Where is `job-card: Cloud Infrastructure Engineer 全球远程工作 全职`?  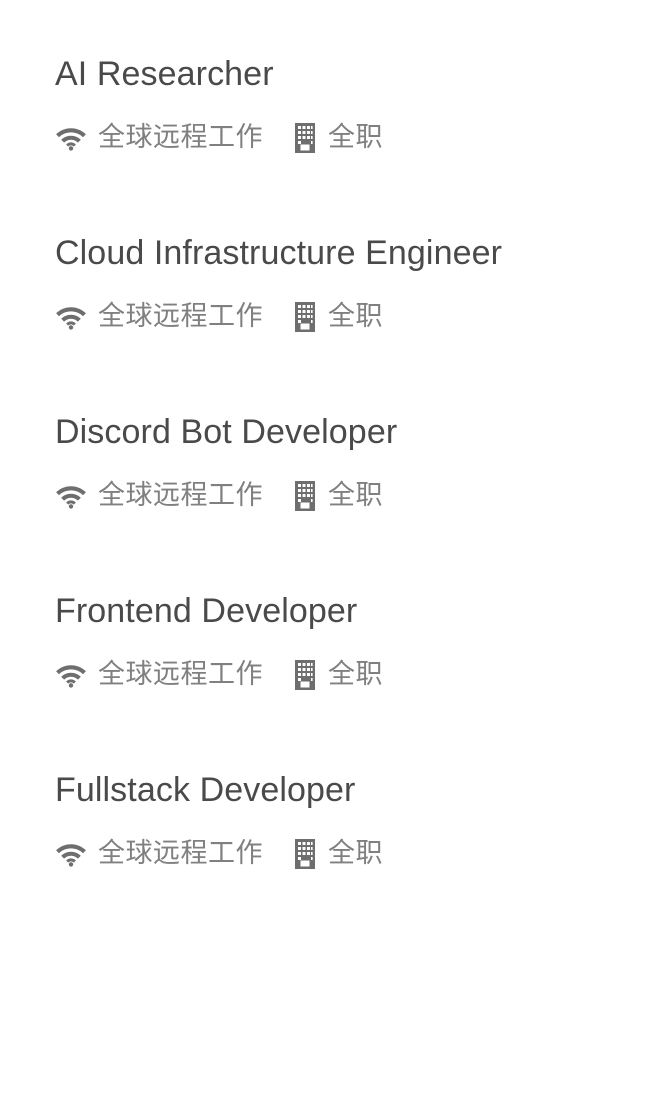
job-card: Cloud Infrastructure Engineer 全球远程工作 全职 is located at coordinates (353, 283).